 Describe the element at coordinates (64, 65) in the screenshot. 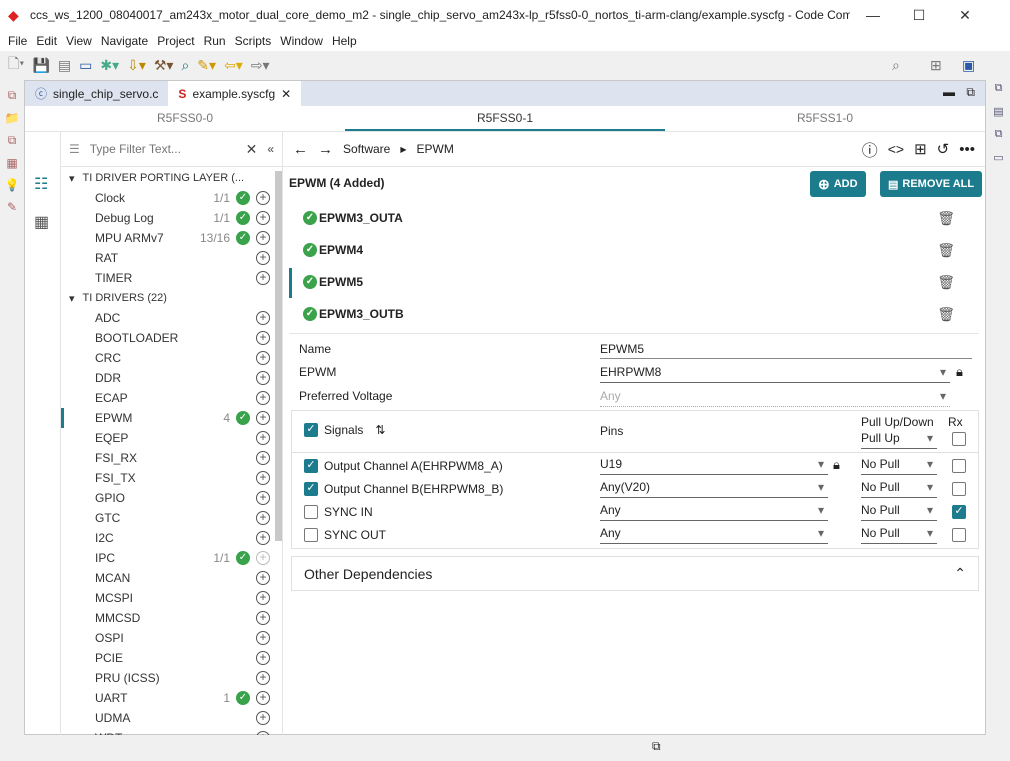

I see `save-all-icon: ▤` at that location.